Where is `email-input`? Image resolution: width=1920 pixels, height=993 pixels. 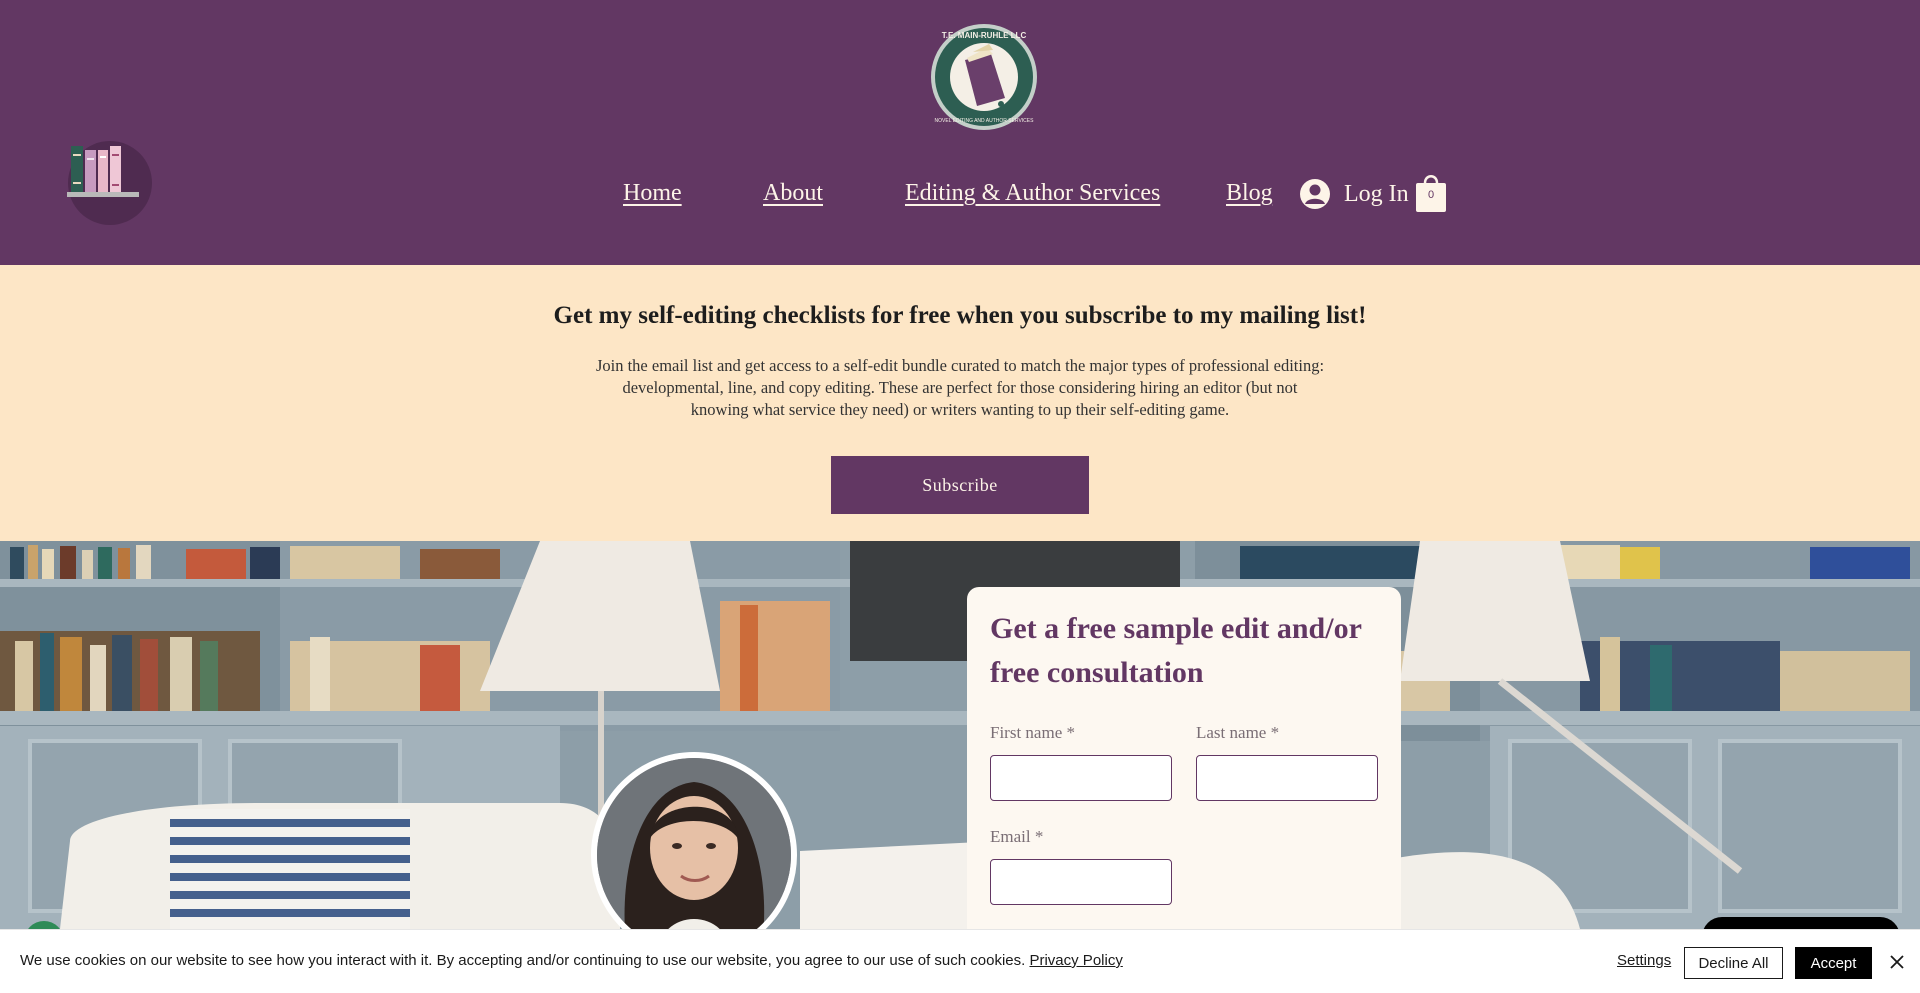 email-input is located at coordinates (1081, 882).